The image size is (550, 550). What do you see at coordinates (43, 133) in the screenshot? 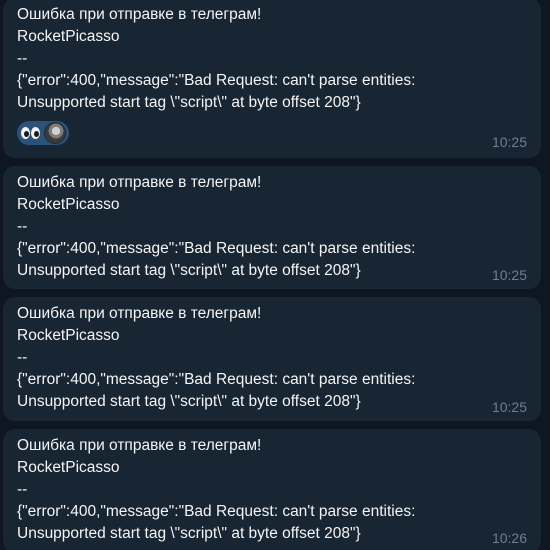
I see `reaction-eyes` at bounding box center [43, 133].